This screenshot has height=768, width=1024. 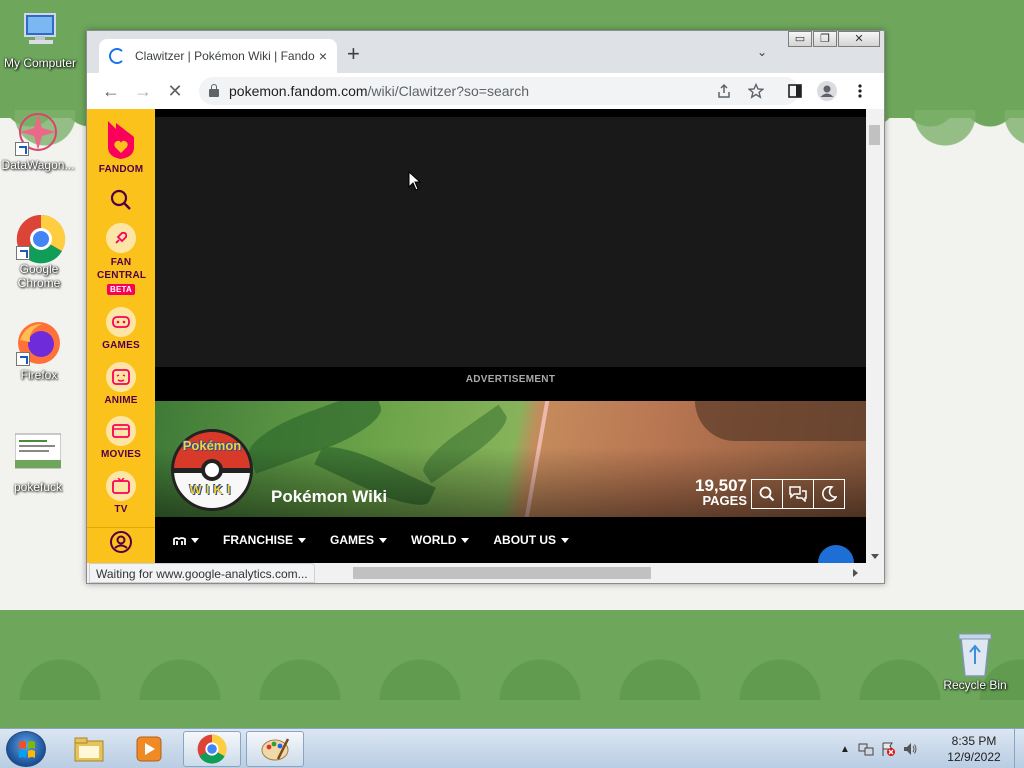 I want to click on taskbar-chrome, so click(x=212, y=749).